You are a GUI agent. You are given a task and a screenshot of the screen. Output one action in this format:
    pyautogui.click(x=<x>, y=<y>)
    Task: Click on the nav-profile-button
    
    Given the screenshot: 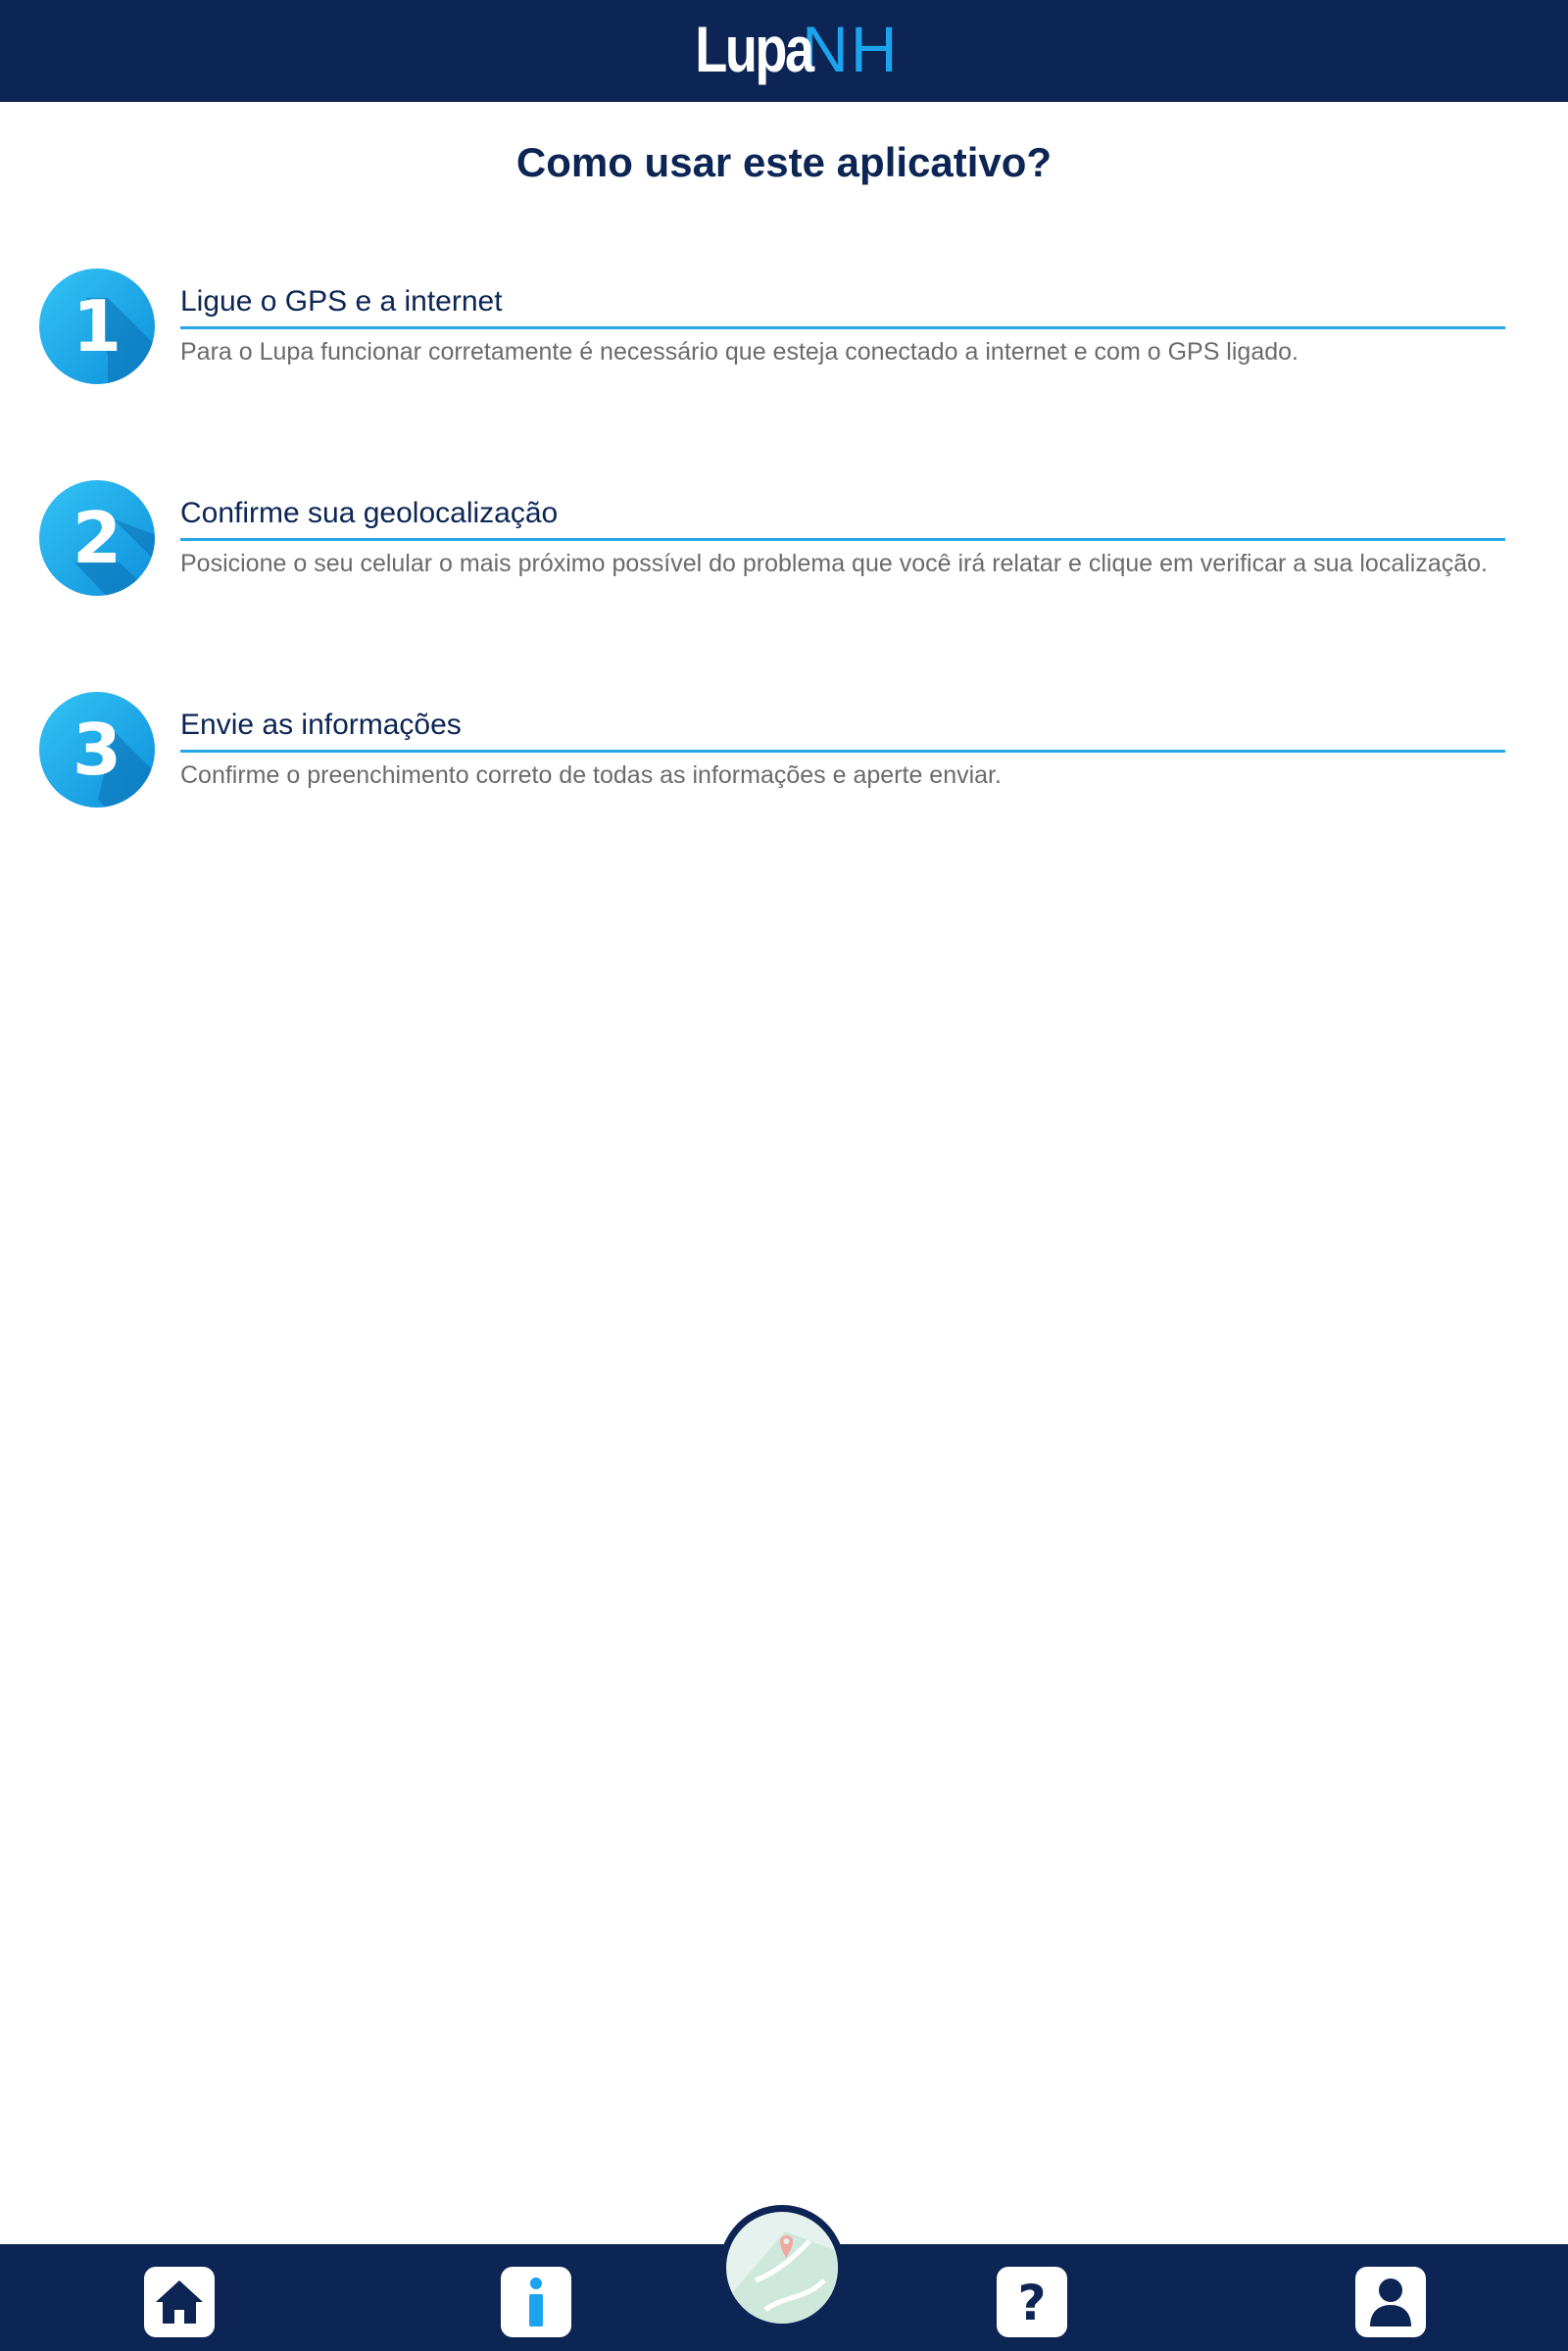 What is the action you would take?
    pyautogui.click(x=1390, y=2302)
    